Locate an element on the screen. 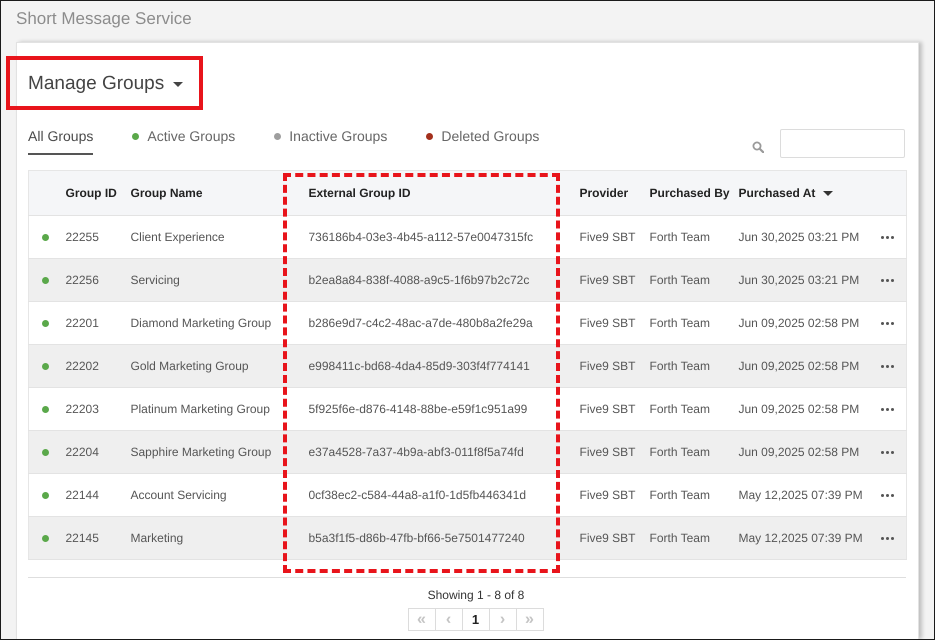  group-name: Sapphire Marketing Group is located at coordinates (201, 452).